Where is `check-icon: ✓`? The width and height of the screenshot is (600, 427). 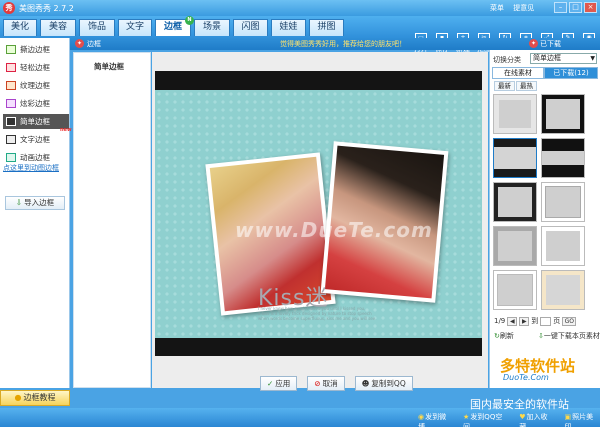 check-icon: ✓ is located at coordinates (270, 383).